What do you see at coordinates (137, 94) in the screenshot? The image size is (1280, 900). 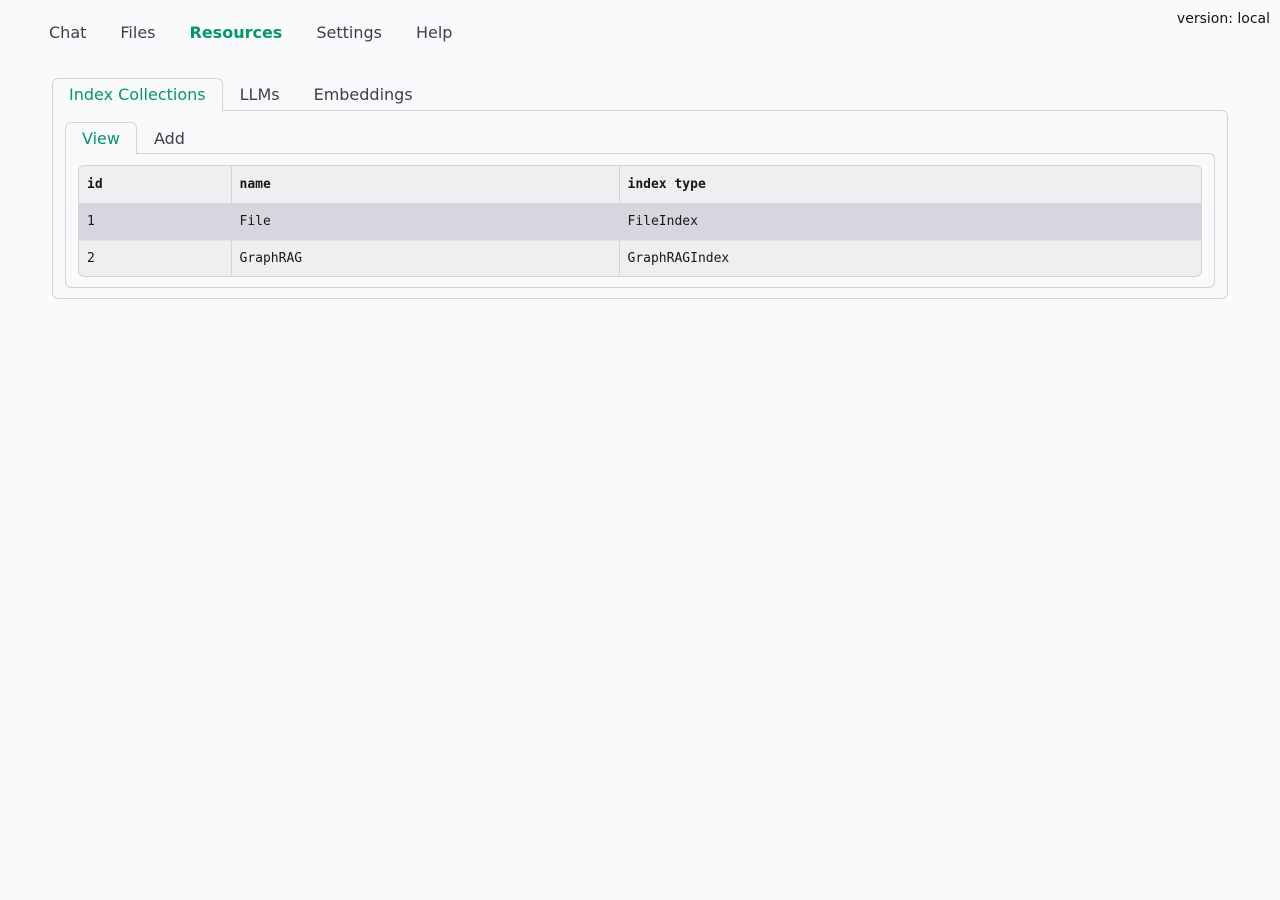 I see `tab-index-collections: Index Collections` at bounding box center [137, 94].